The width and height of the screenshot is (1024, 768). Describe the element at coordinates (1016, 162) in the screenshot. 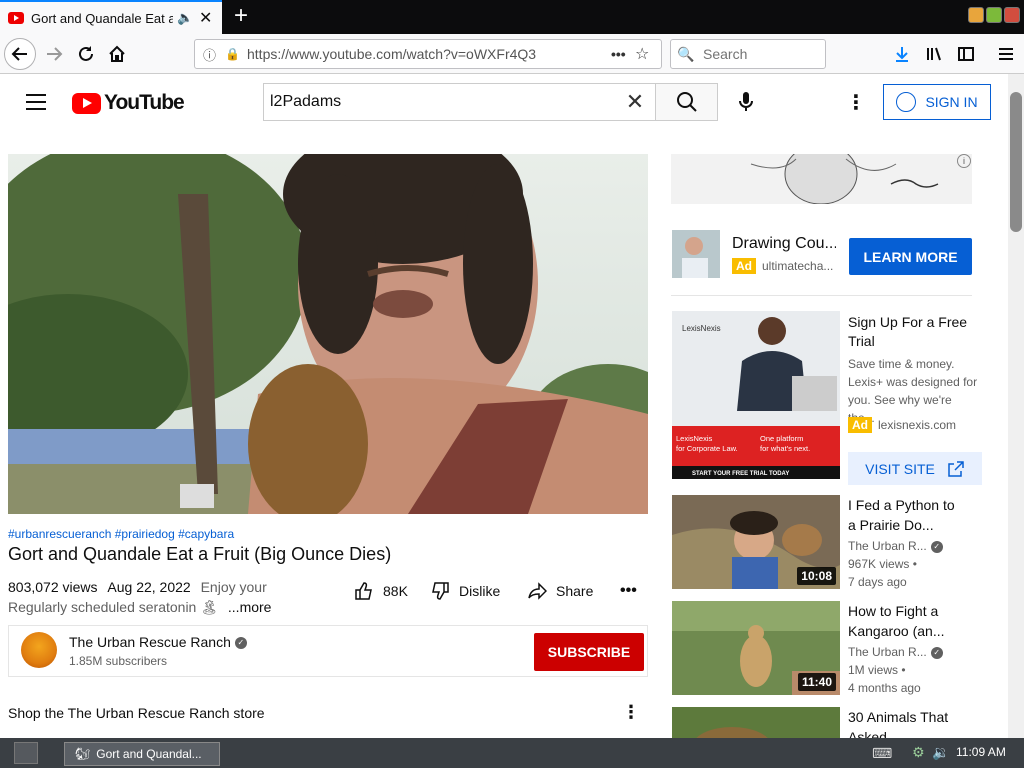

I see `scrollbar-thumb` at that location.